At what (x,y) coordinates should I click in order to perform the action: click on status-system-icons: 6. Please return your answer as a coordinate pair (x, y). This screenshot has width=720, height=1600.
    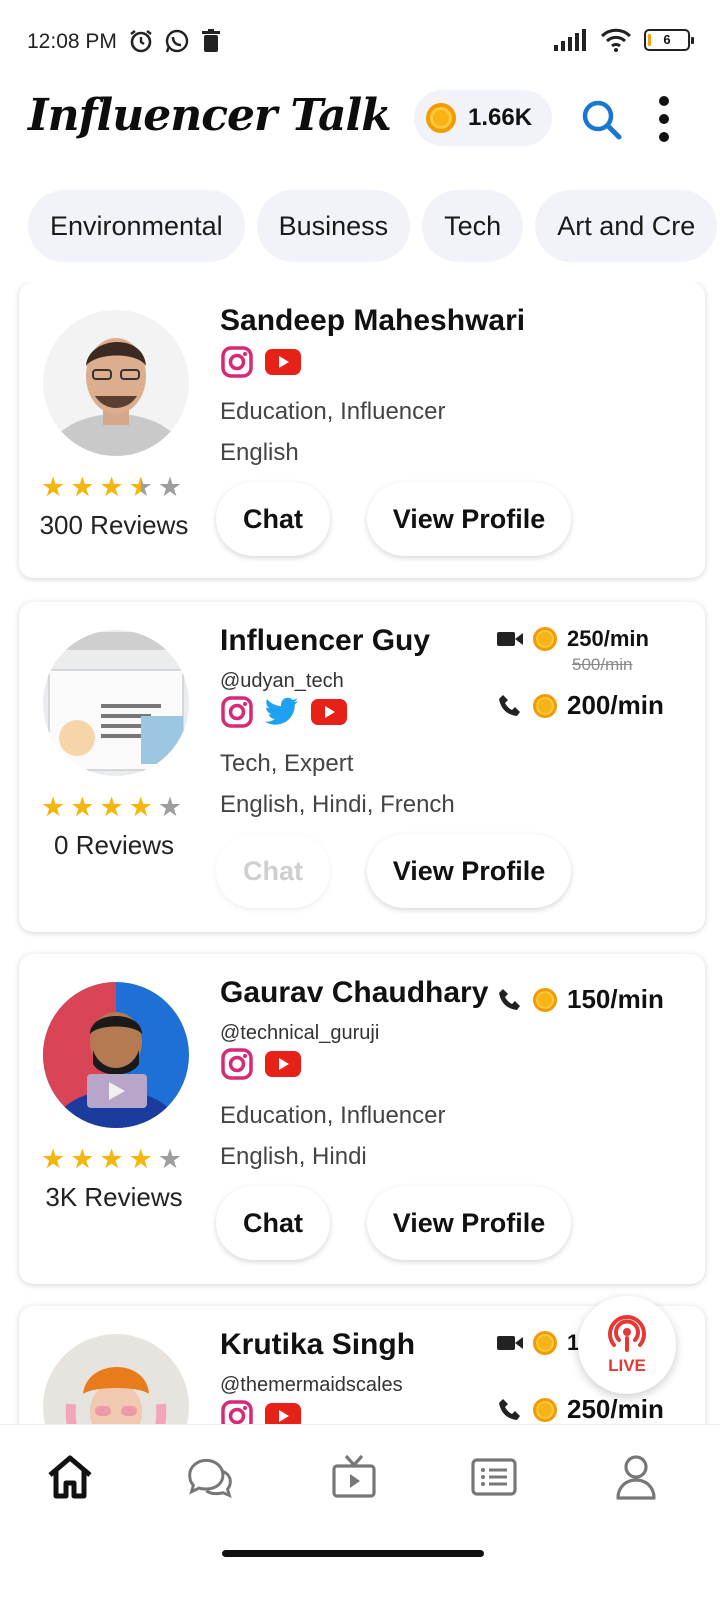
    Looking at the image, I should click on (624, 40).